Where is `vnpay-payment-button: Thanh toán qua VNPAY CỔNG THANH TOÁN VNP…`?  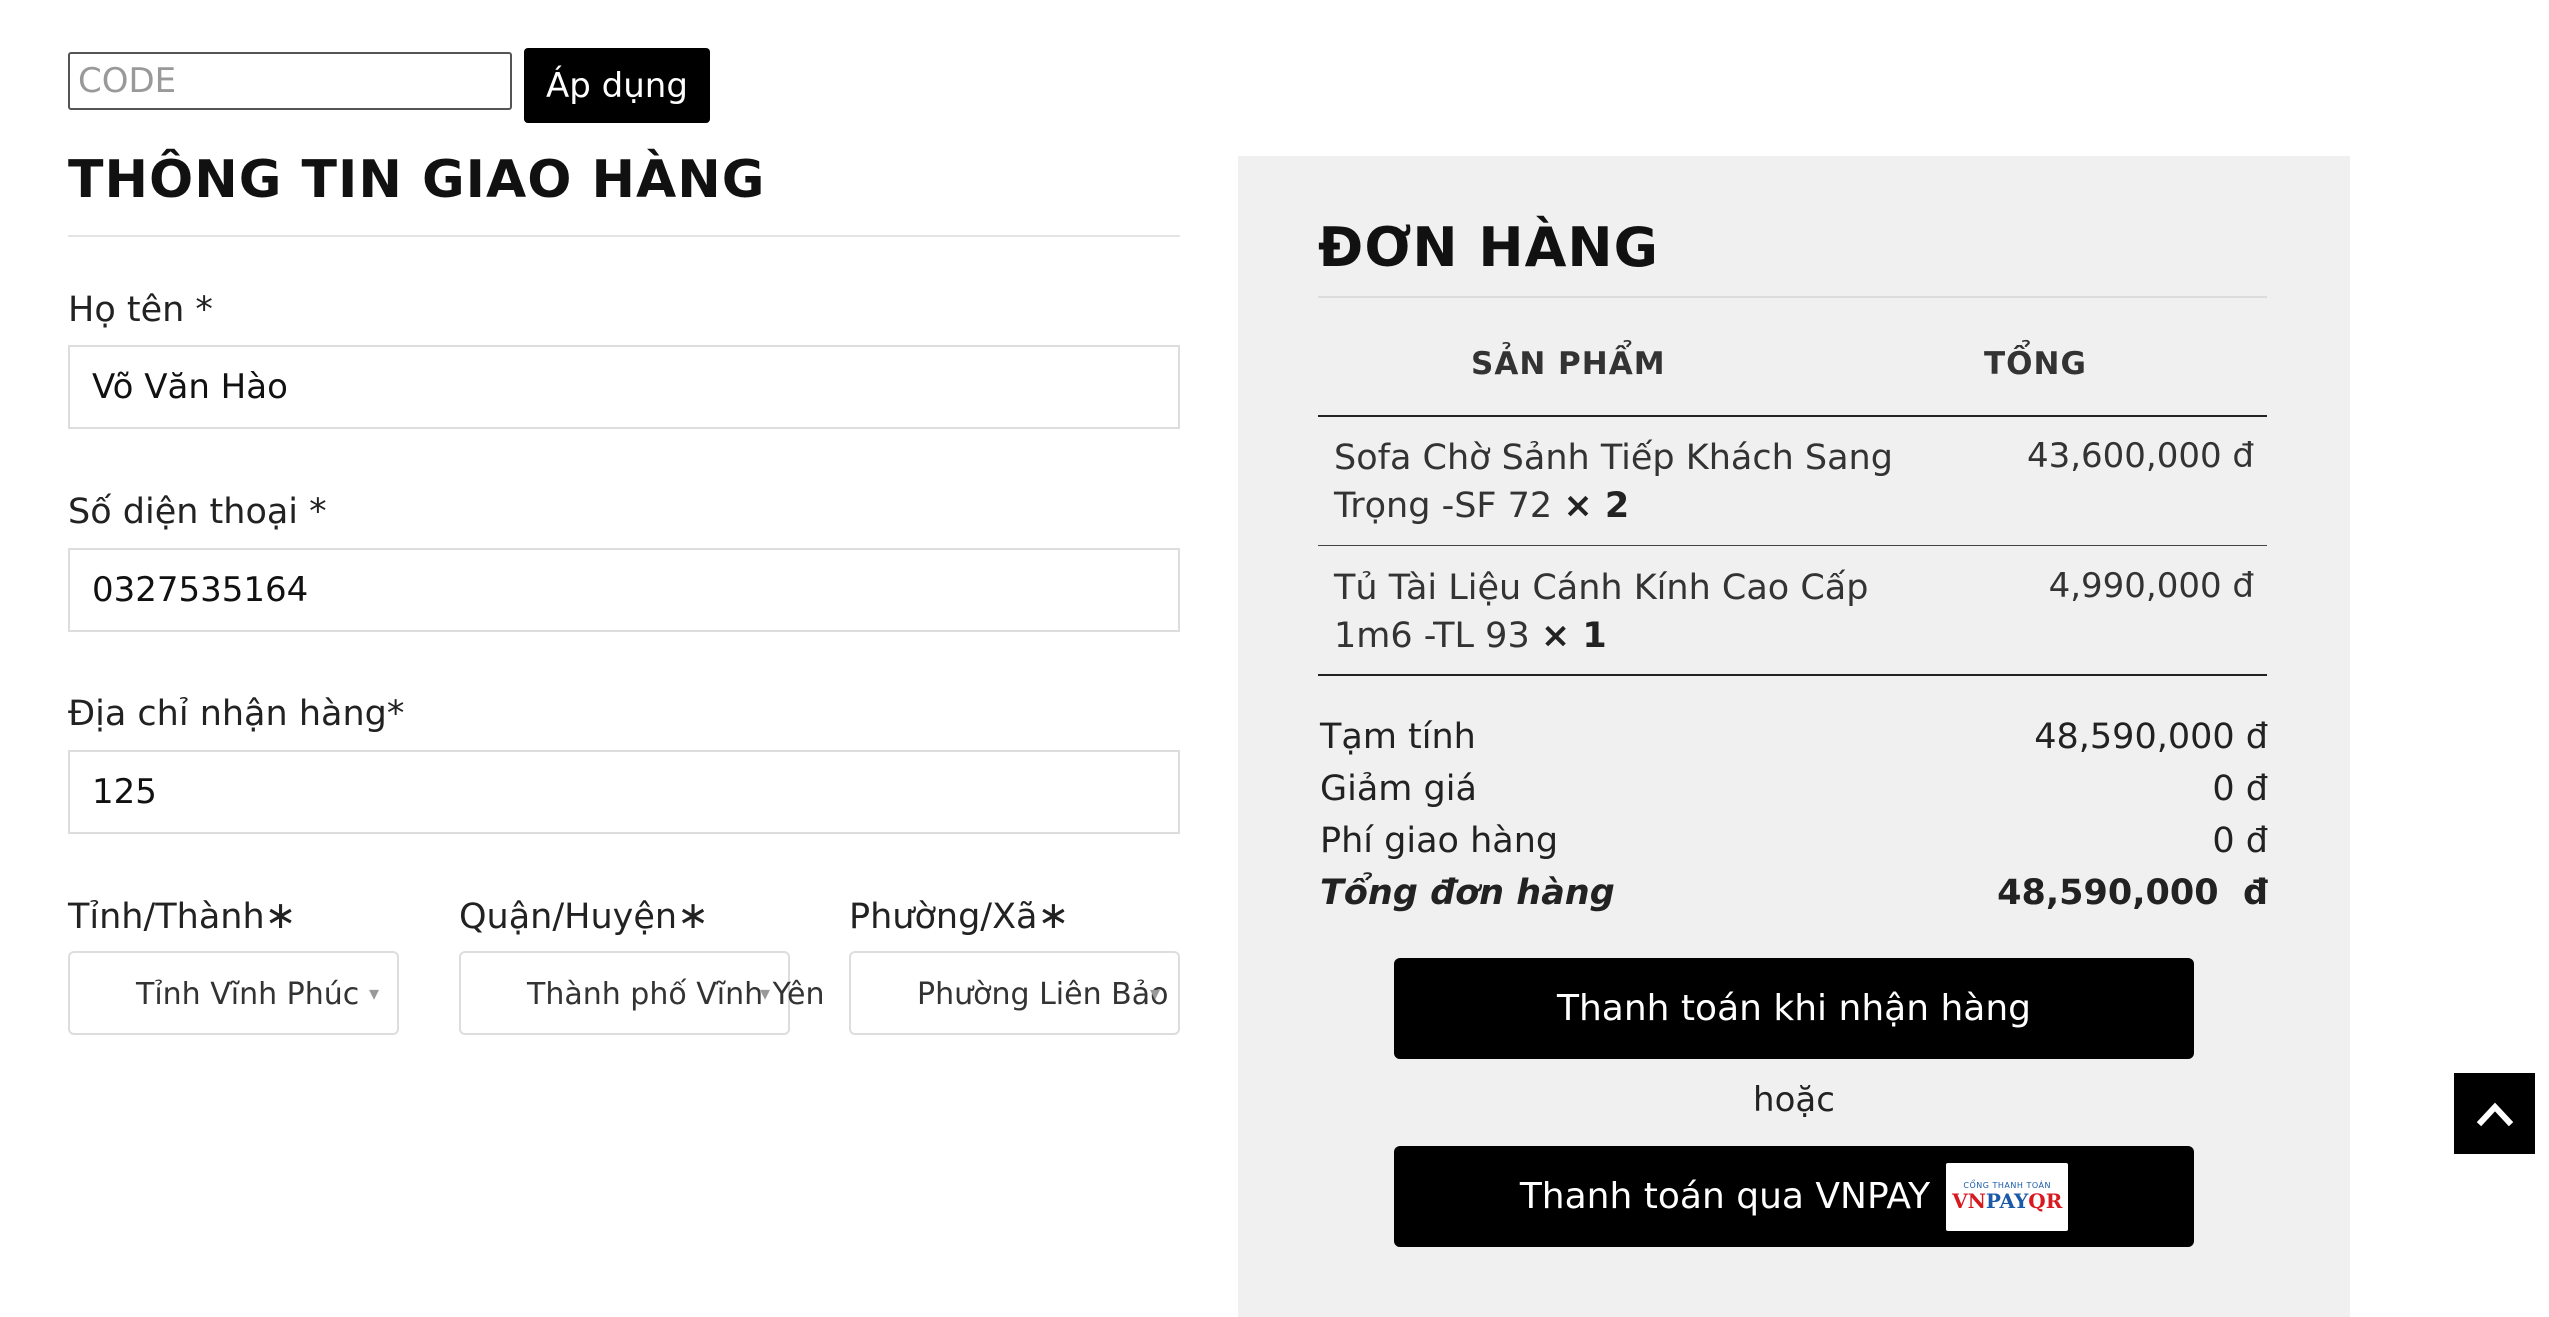
vnpay-payment-button: Thanh toán qua VNPAY CỔNG THANH TOÁN VNP… is located at coordinates (1794, 1196).